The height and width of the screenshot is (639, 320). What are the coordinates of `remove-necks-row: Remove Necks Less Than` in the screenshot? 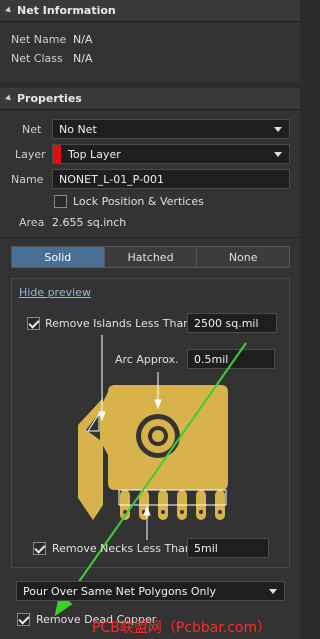 It's located at (112, 548).